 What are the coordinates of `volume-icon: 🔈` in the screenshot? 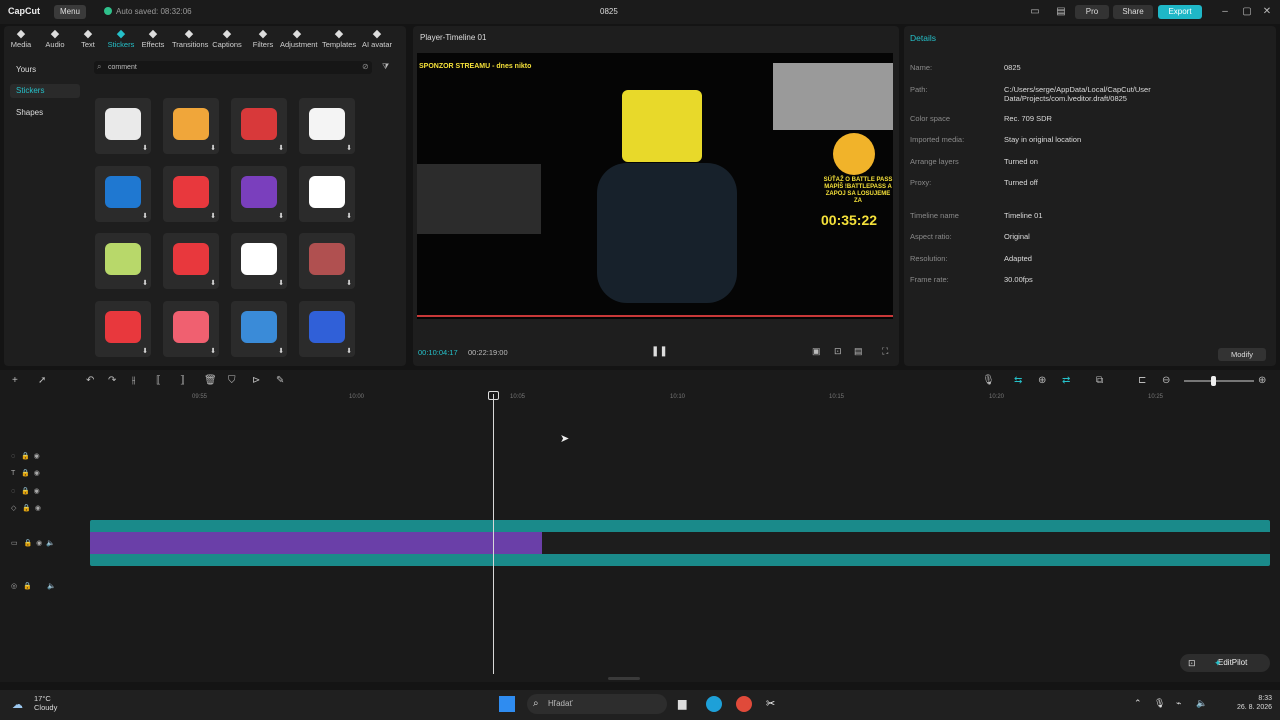 It's located at (1201, 703).